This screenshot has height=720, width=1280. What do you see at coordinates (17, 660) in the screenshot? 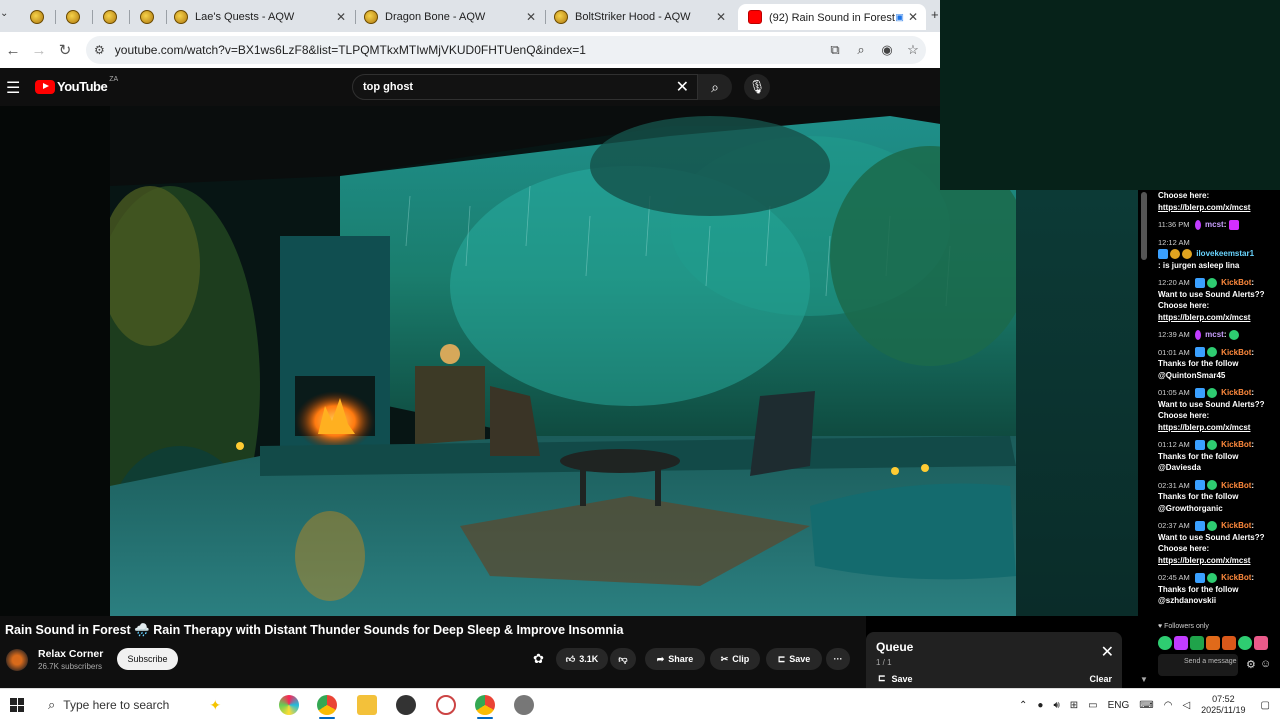
I see `channel-avatar` at bounding box center [17, 660].